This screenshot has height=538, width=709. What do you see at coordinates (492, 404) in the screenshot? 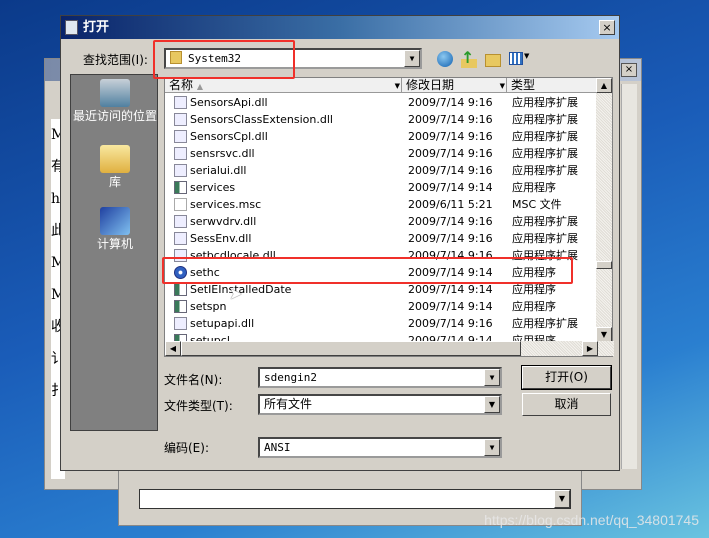
I see `filetype-dropdown-button: ▼` at bounding box center [492, 404].